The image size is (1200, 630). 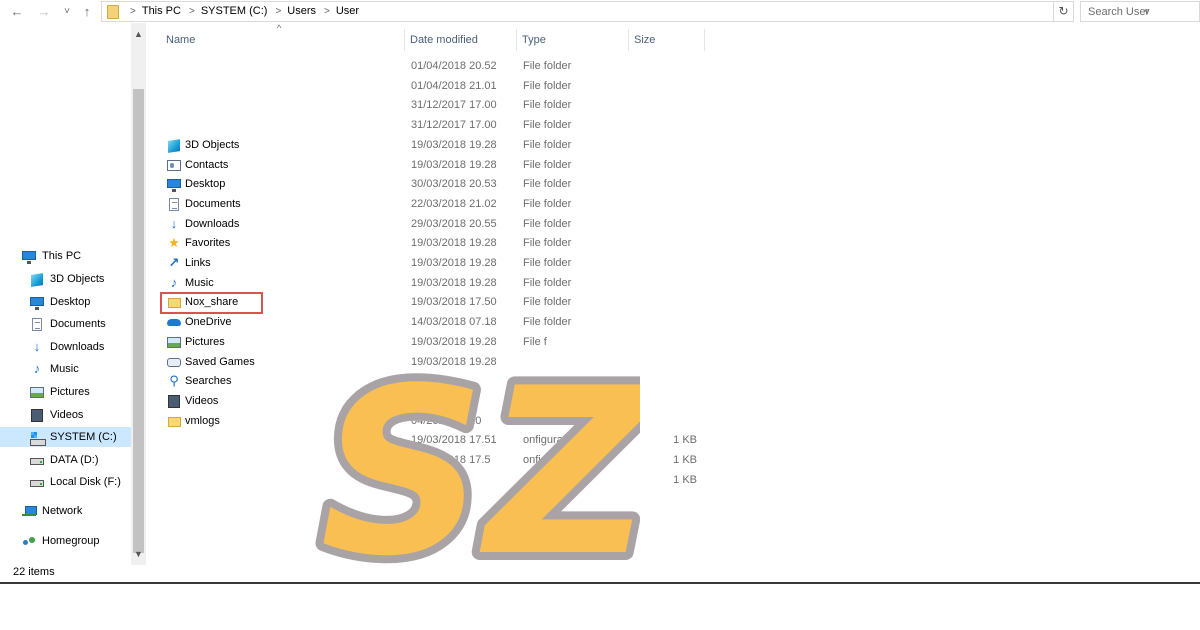 What do you see at coordinates (704, 40) in the screenshot?
I see `column-divider` at bounding box center [704, 40].